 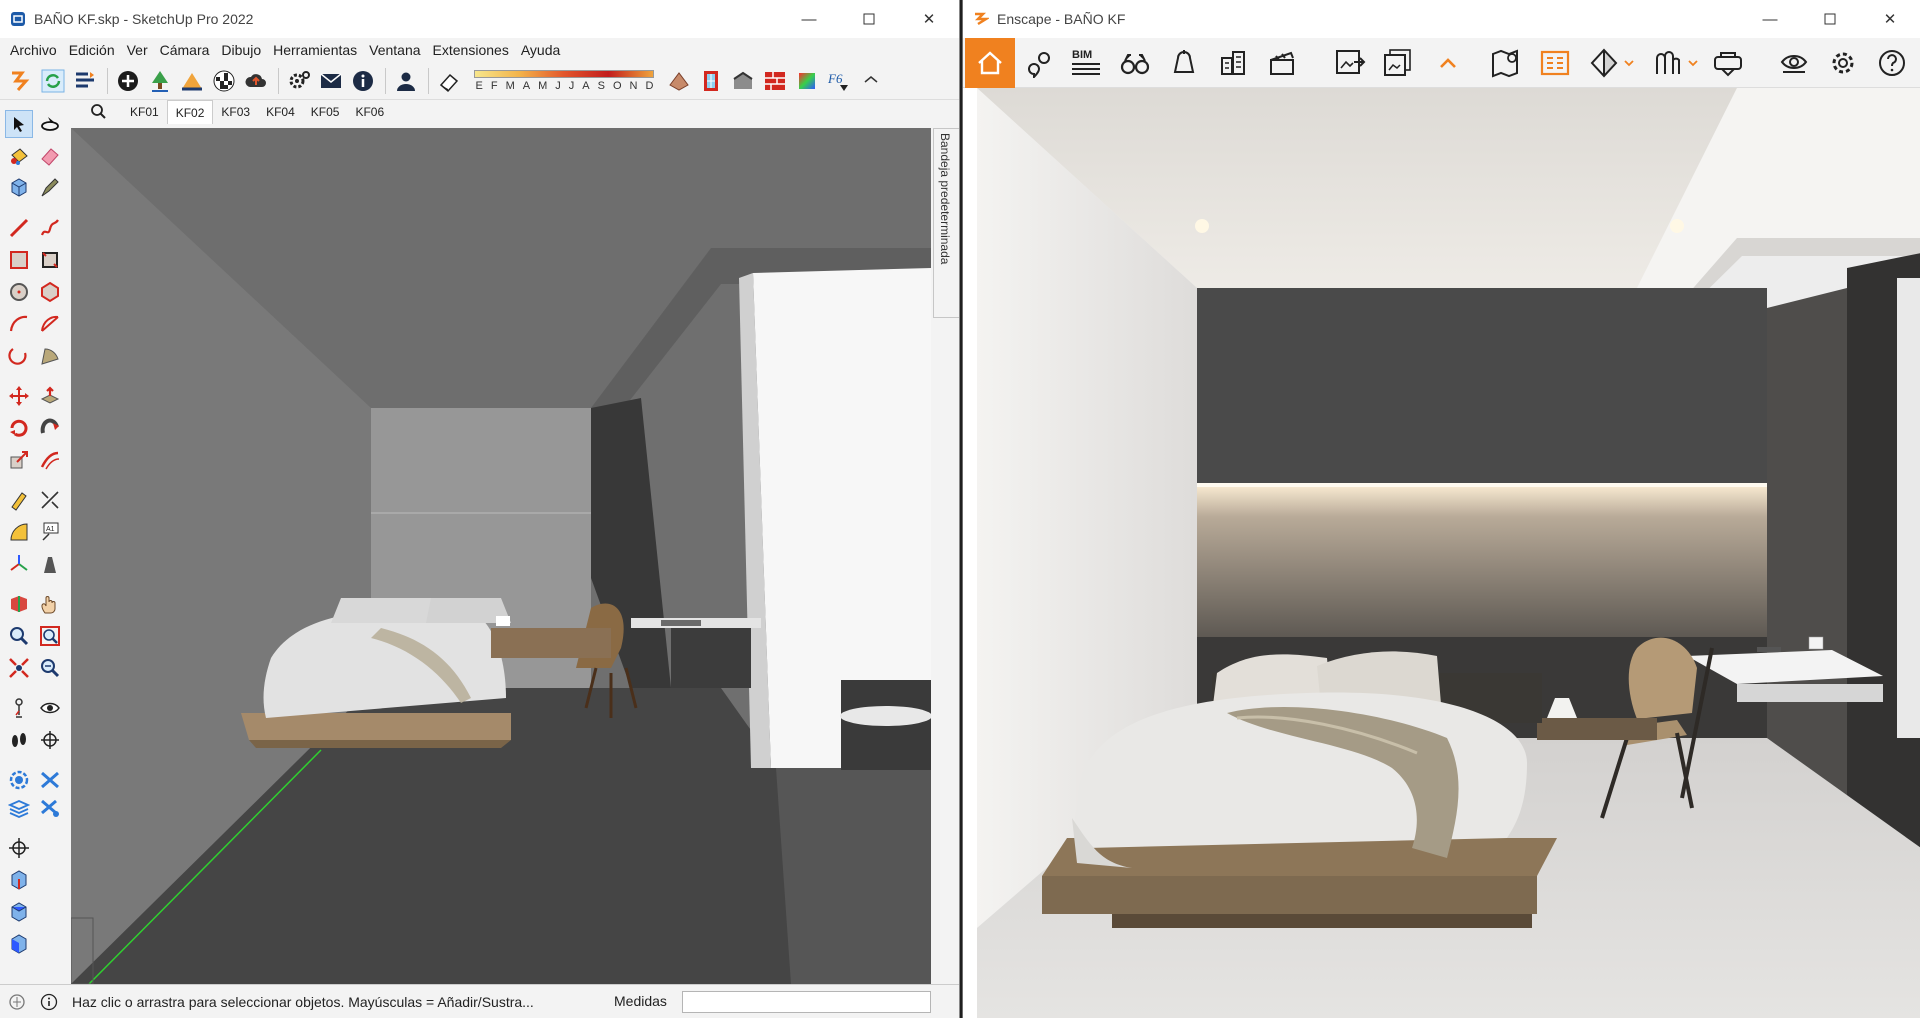 What do you see at coordinates (19, 604) in the screenshot?
I see `section-plane-icon` at bounding box center [19, 604].